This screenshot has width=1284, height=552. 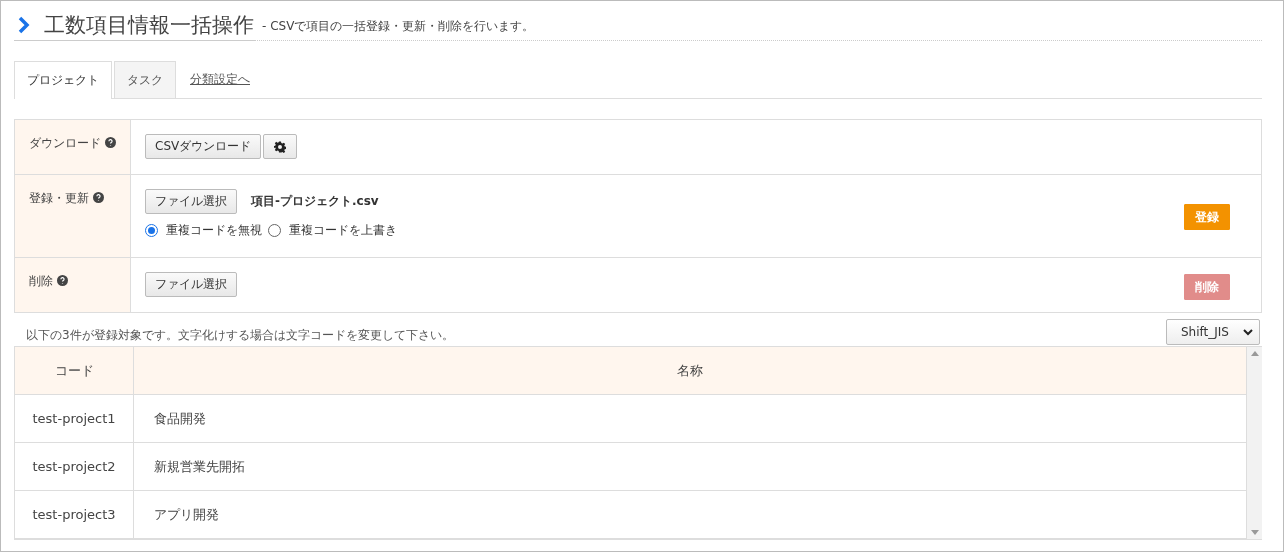 What do you see at coordinates (240, 335) in the screenshot?
I see `note-text: 以下の3件が登録対象です。文字化けする場合は文字コードを変更して下さい。` at bounding box center [240, 335].